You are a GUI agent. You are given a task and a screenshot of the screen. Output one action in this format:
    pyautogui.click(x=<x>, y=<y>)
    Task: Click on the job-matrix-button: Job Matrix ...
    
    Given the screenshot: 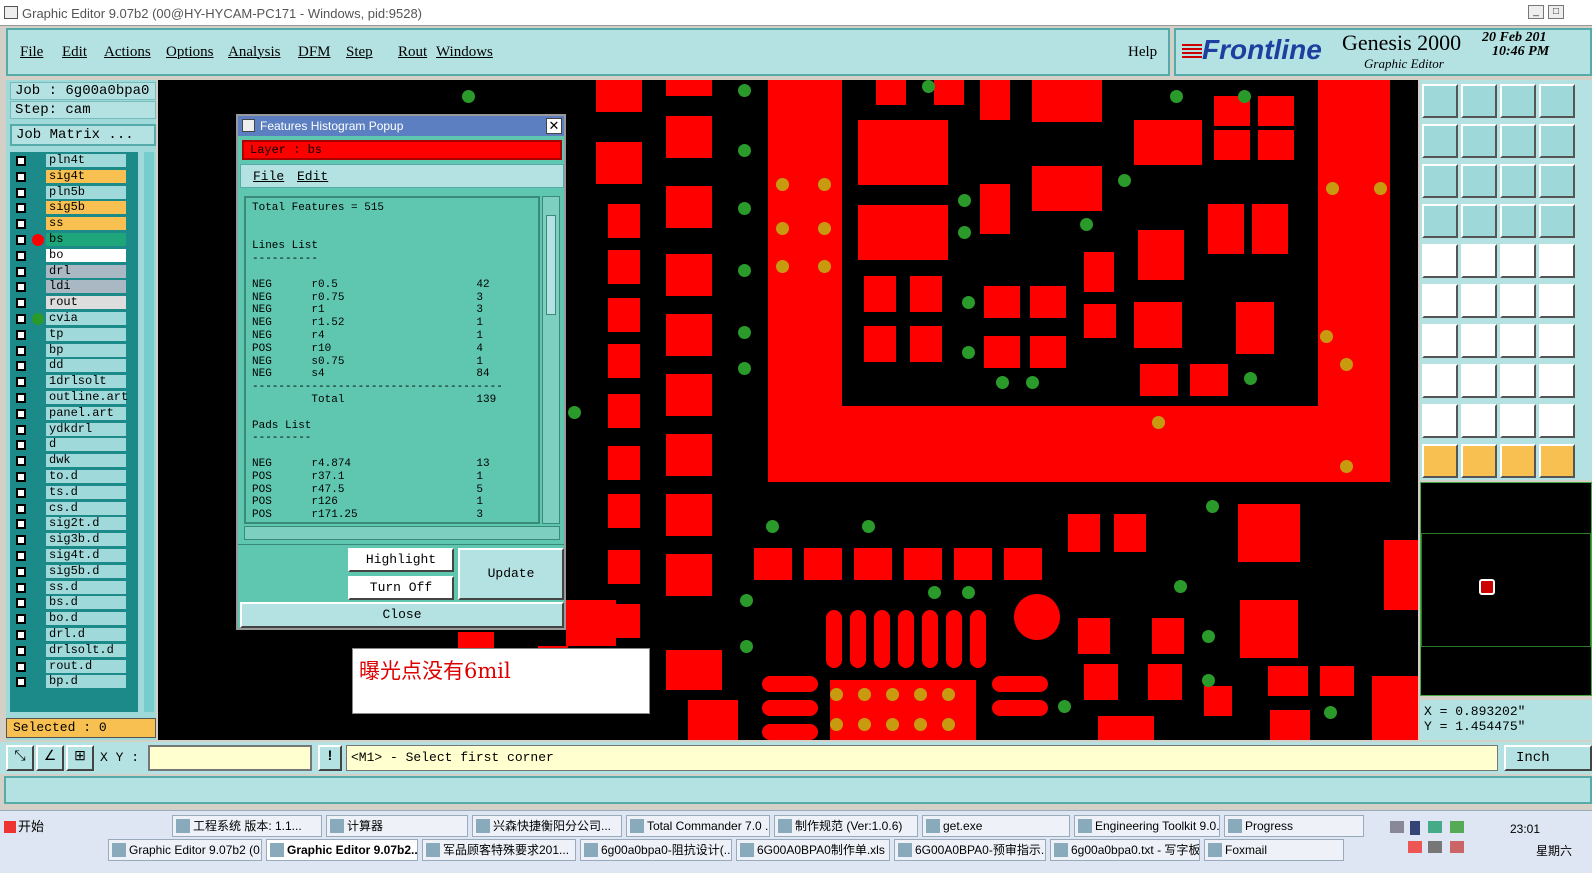 What is the action you would take?
    pyautogui.click(x=83, y=135)
    